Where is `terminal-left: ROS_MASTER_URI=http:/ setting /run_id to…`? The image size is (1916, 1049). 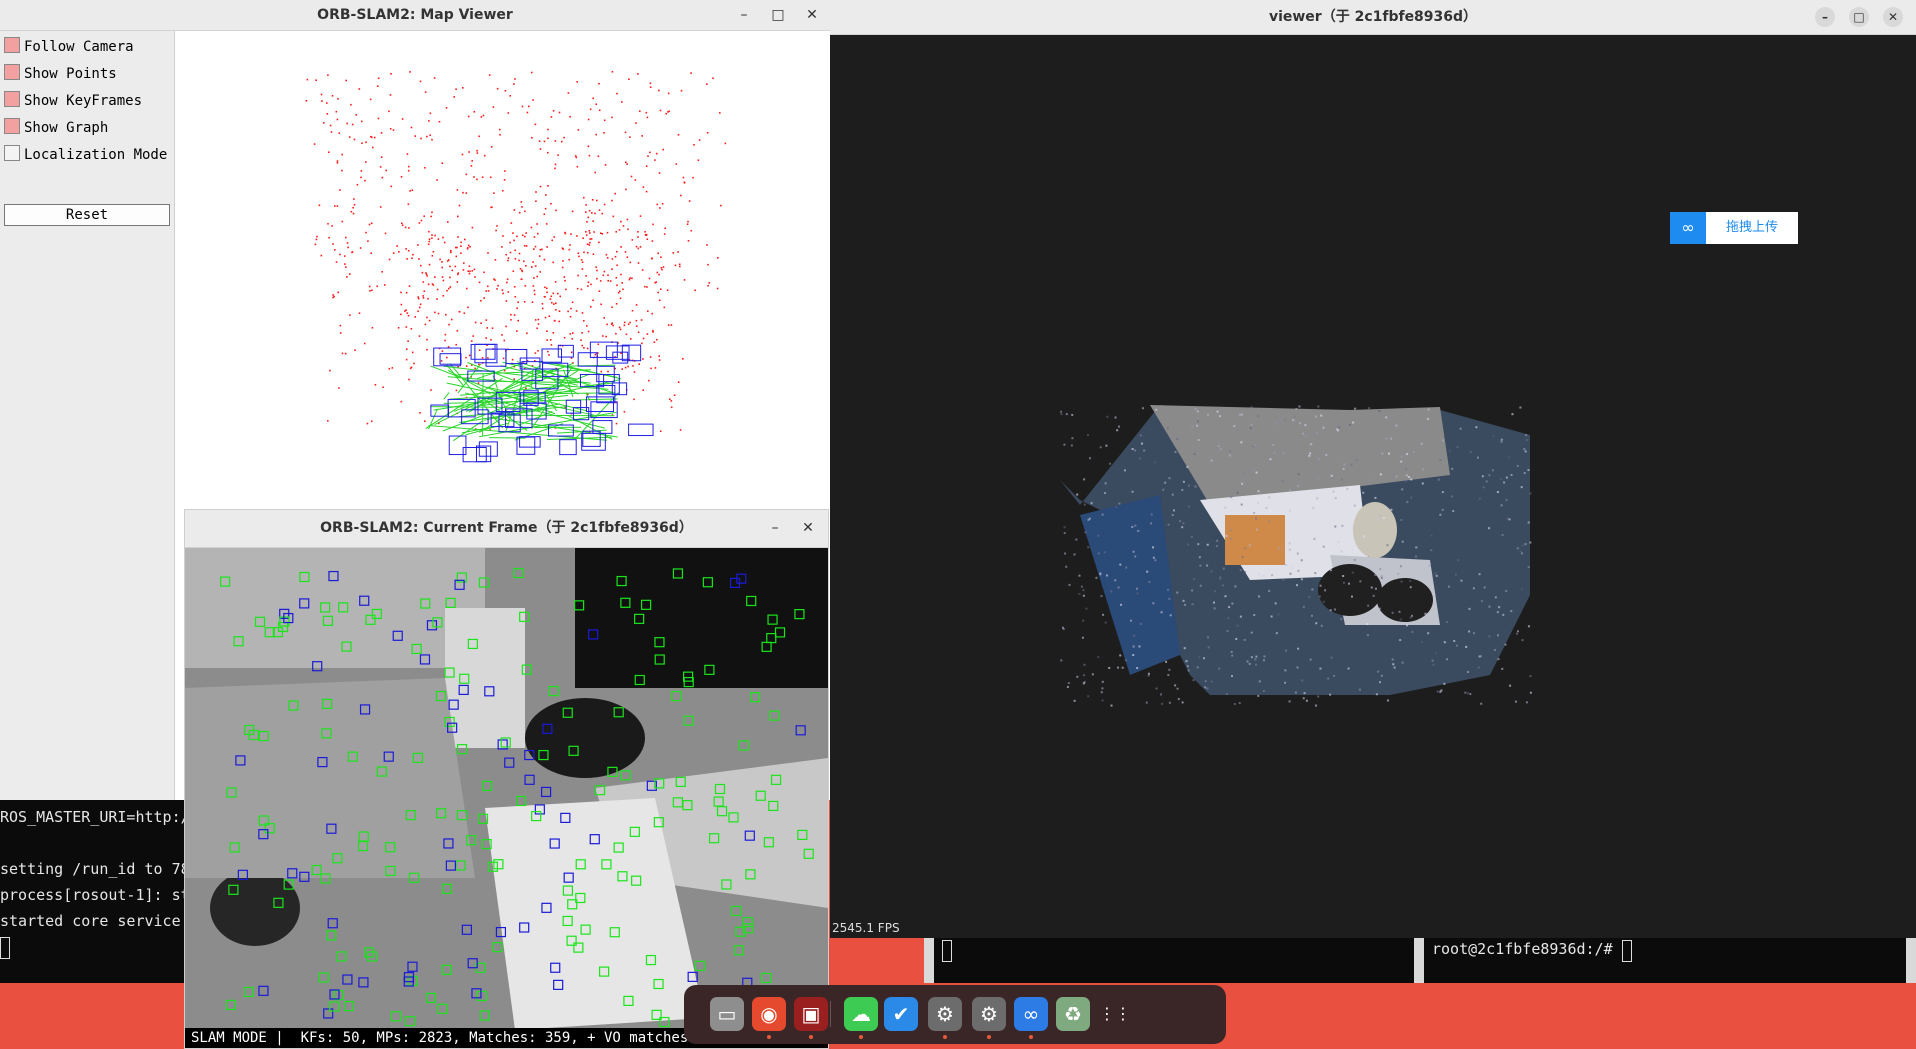 terminal-left: ROS_MASTER_URI=http:/ setting /run_id to… is located at coordinates (95, 891).